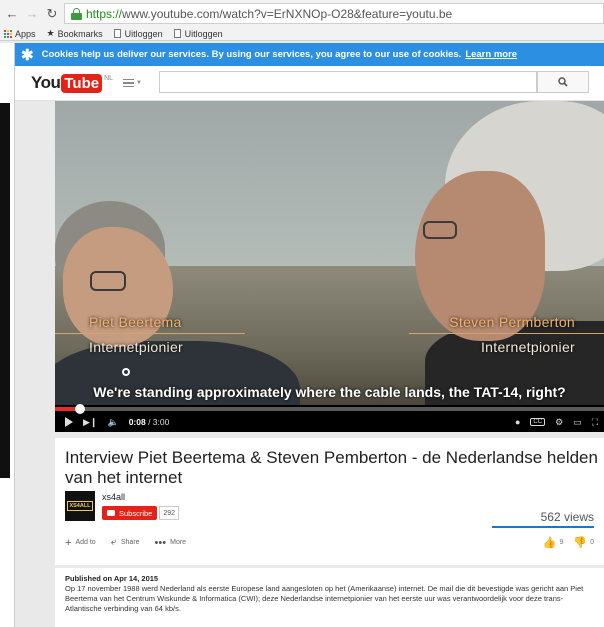  I want to click on search-button, so click(563, 82).